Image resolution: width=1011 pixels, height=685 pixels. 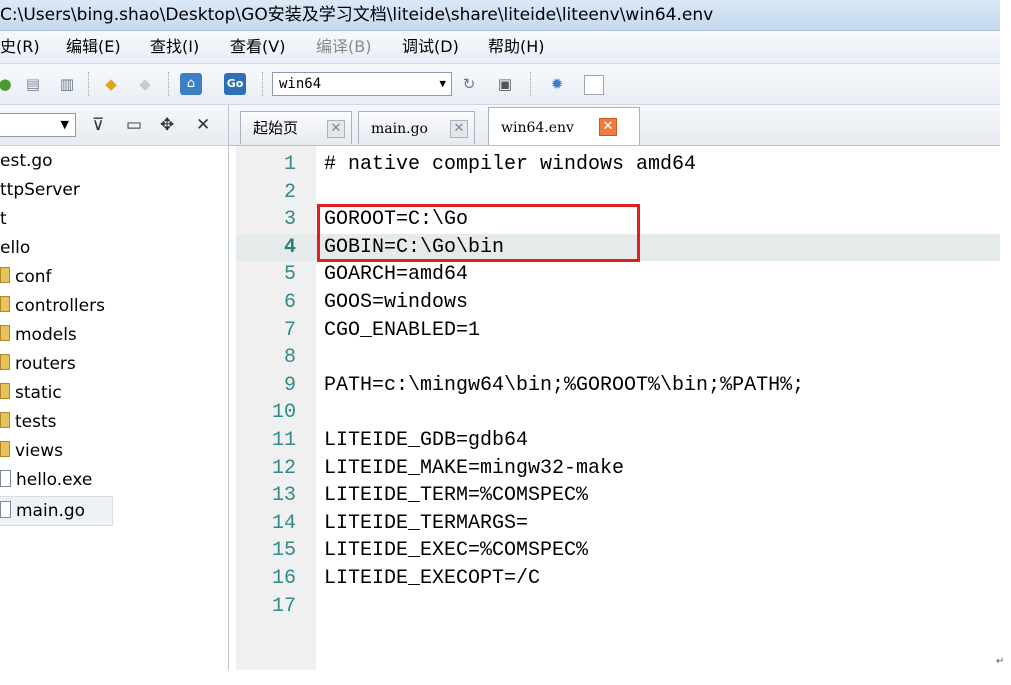 I want to click on forward-icon: ◆, so click(x=145, y=84).